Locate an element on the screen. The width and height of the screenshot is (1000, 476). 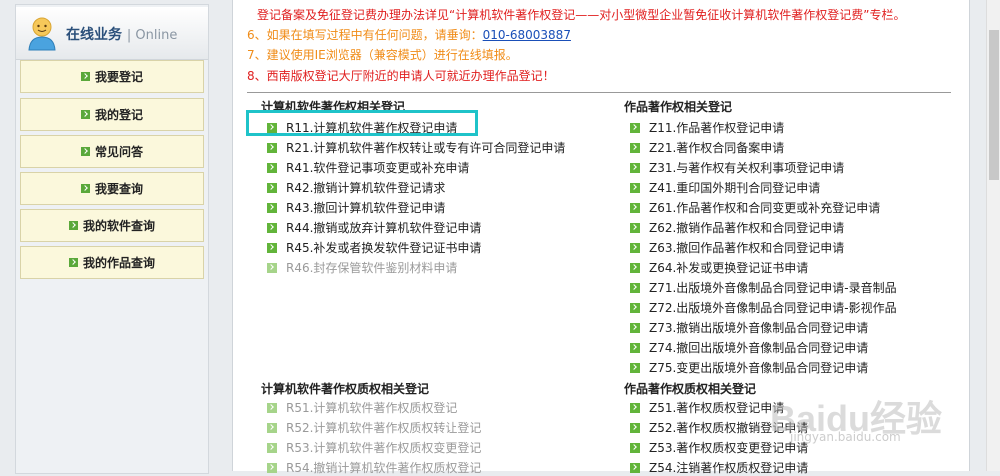
item-label: Z62.撤销作品著作权和合同登记申请 is located at coordinates (747, 228).